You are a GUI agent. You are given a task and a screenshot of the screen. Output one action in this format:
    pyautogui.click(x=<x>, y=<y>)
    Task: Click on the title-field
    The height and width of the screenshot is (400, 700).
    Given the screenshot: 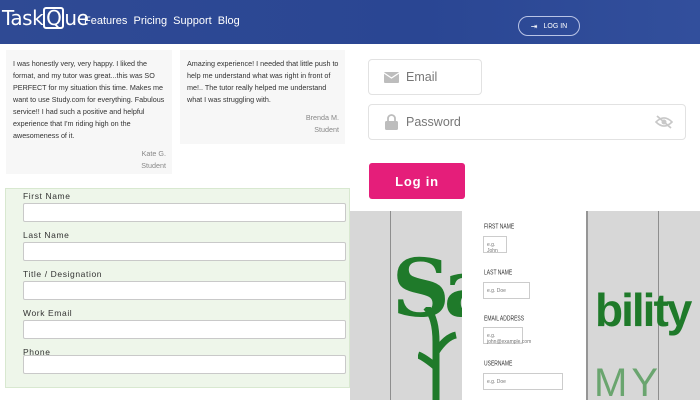 What is the action you would take?
    pyautogui.click(x=184, y=290)
    